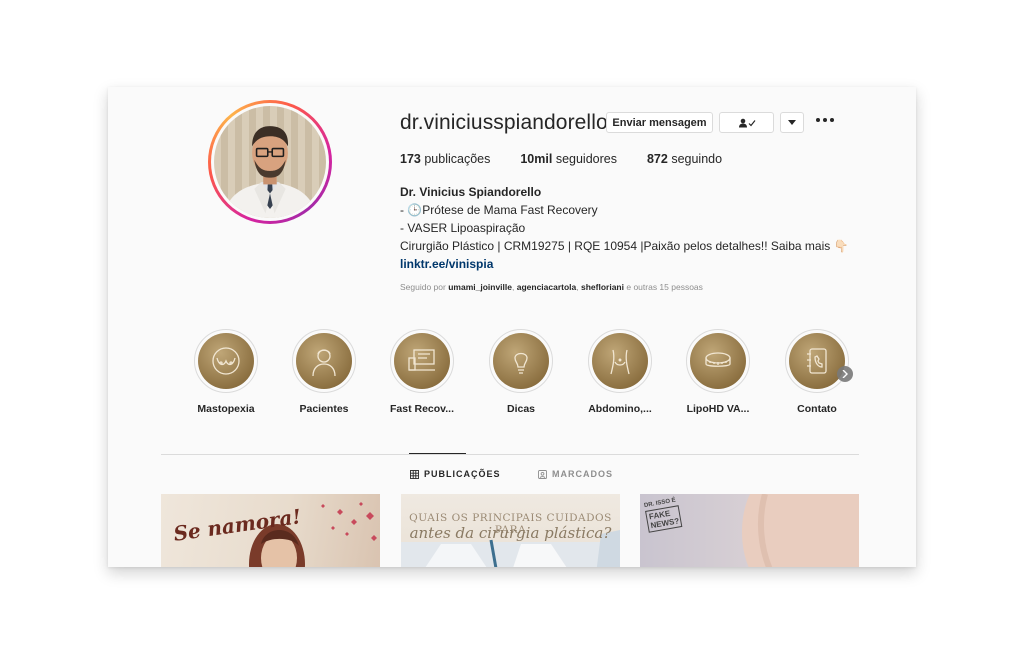 The image size is (1024, 652). I want to click on active-tab-indicator, so click(437, 453).